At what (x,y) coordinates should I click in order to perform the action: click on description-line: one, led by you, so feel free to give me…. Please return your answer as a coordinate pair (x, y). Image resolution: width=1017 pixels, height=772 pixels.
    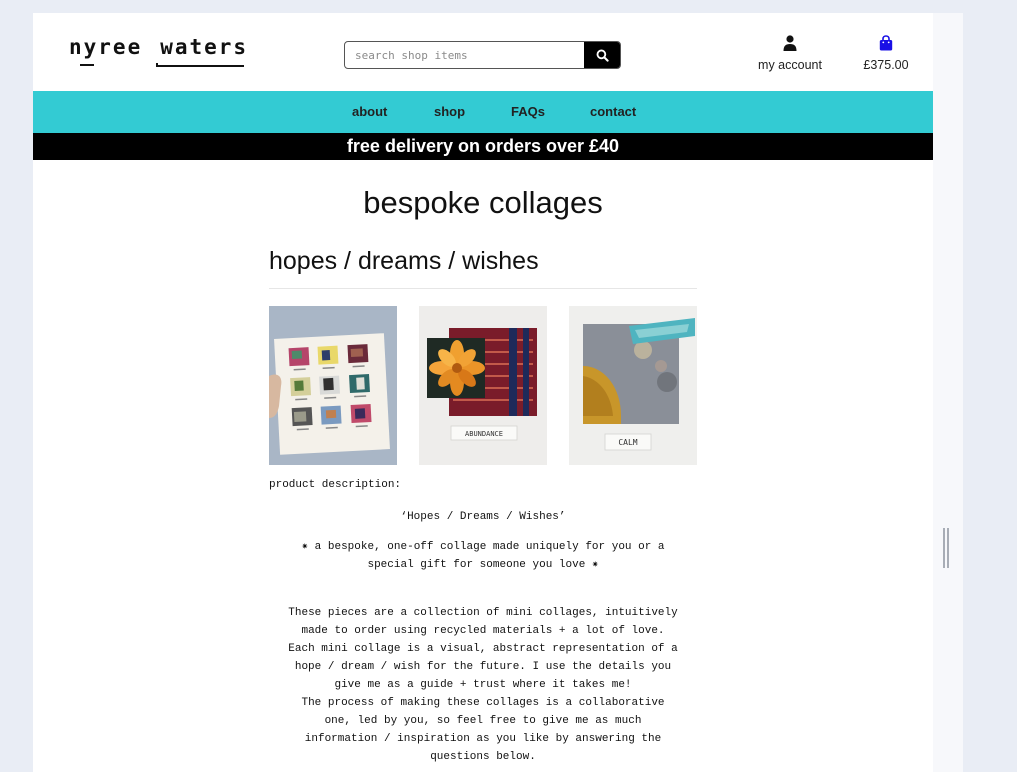
    Looking at the image, I should click on (483, 721).